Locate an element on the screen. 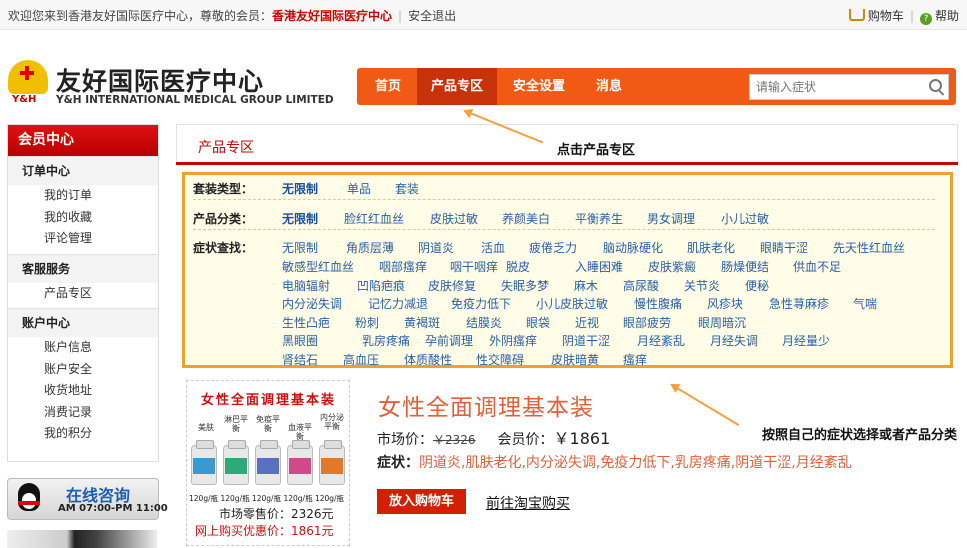 The image size is (967, 548). sidebar-item-points: 我的积分 is located at coordinates (83, 434).